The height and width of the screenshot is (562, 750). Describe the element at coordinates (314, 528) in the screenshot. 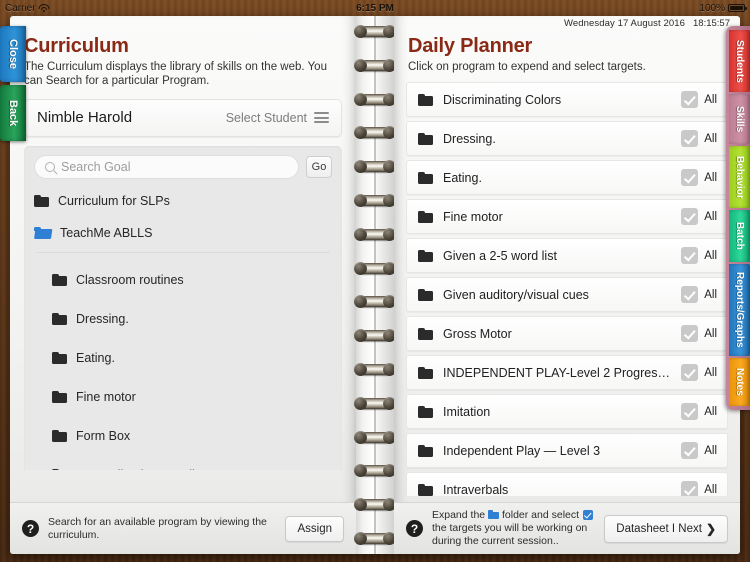

I see `assign-button: Assign` at that location.